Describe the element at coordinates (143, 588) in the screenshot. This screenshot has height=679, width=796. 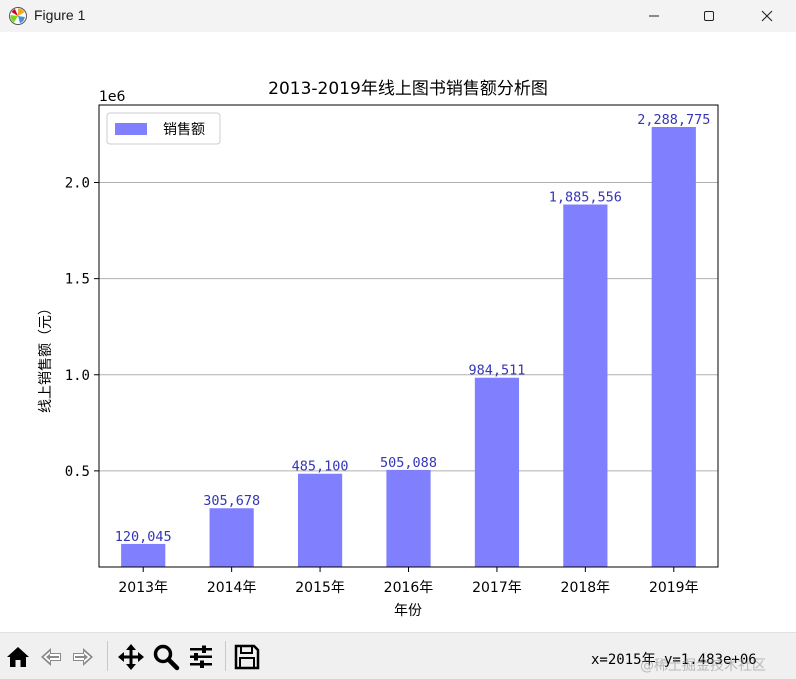
I see `x-tick-label: 2013年` at that location.